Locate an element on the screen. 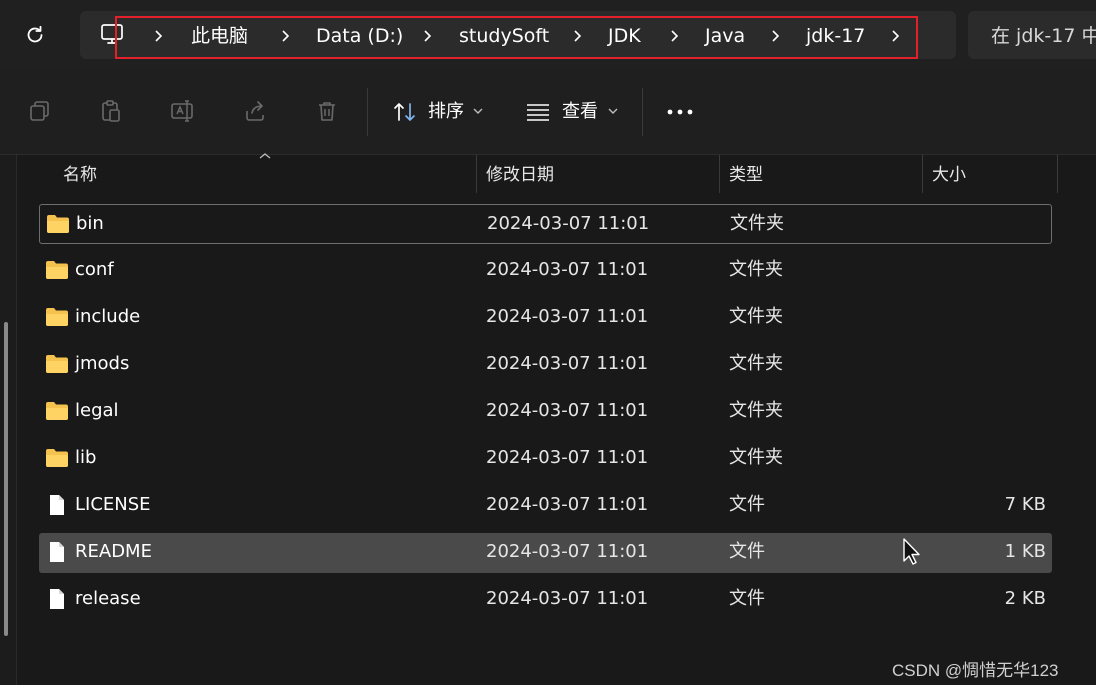 The height and width of the screenshot is (685, 1096). file-name: release is located at coordinates (108, 598).